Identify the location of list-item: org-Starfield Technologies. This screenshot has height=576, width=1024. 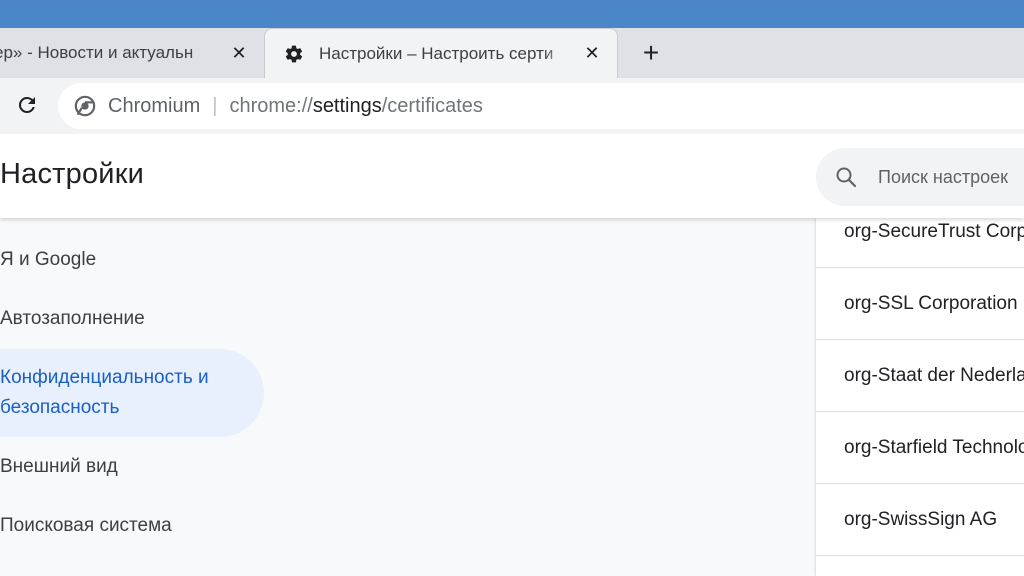
(920, 448).